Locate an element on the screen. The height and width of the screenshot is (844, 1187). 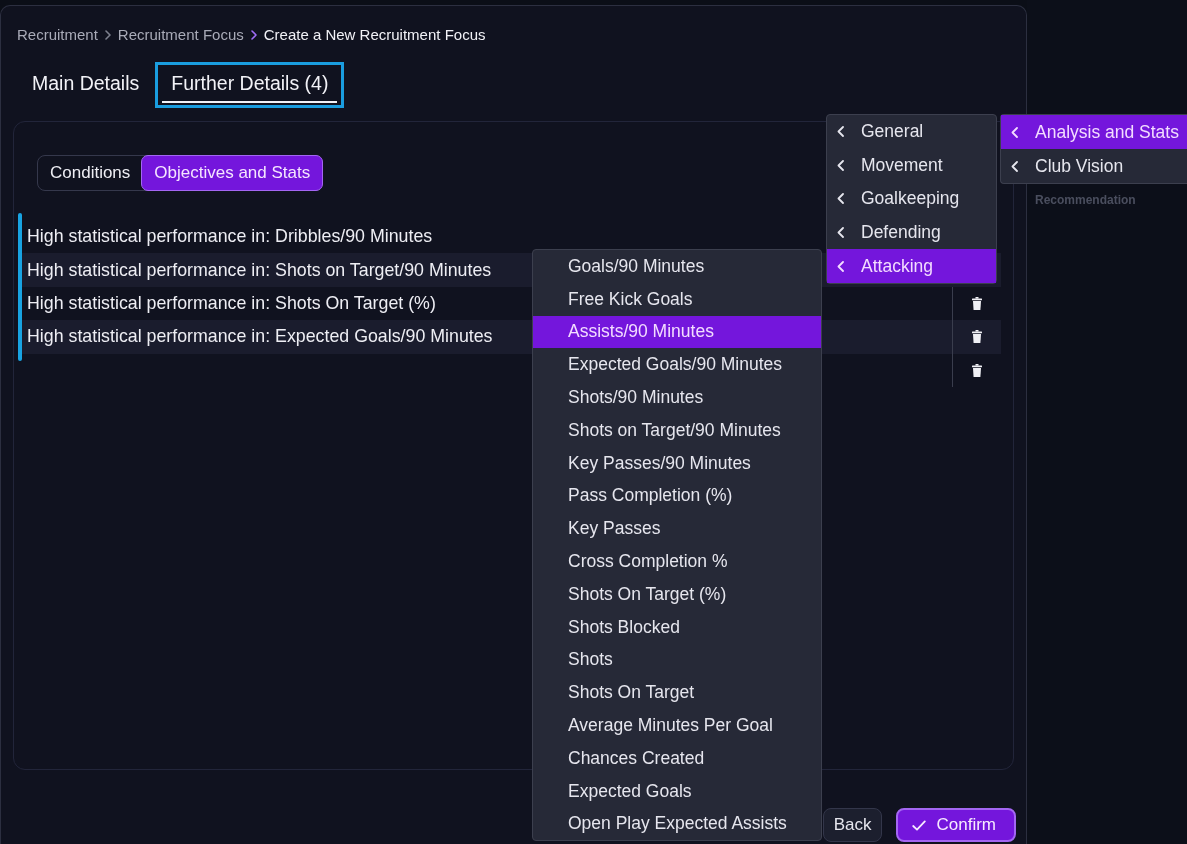
back-button: Back is located at coordinates (852, 825).